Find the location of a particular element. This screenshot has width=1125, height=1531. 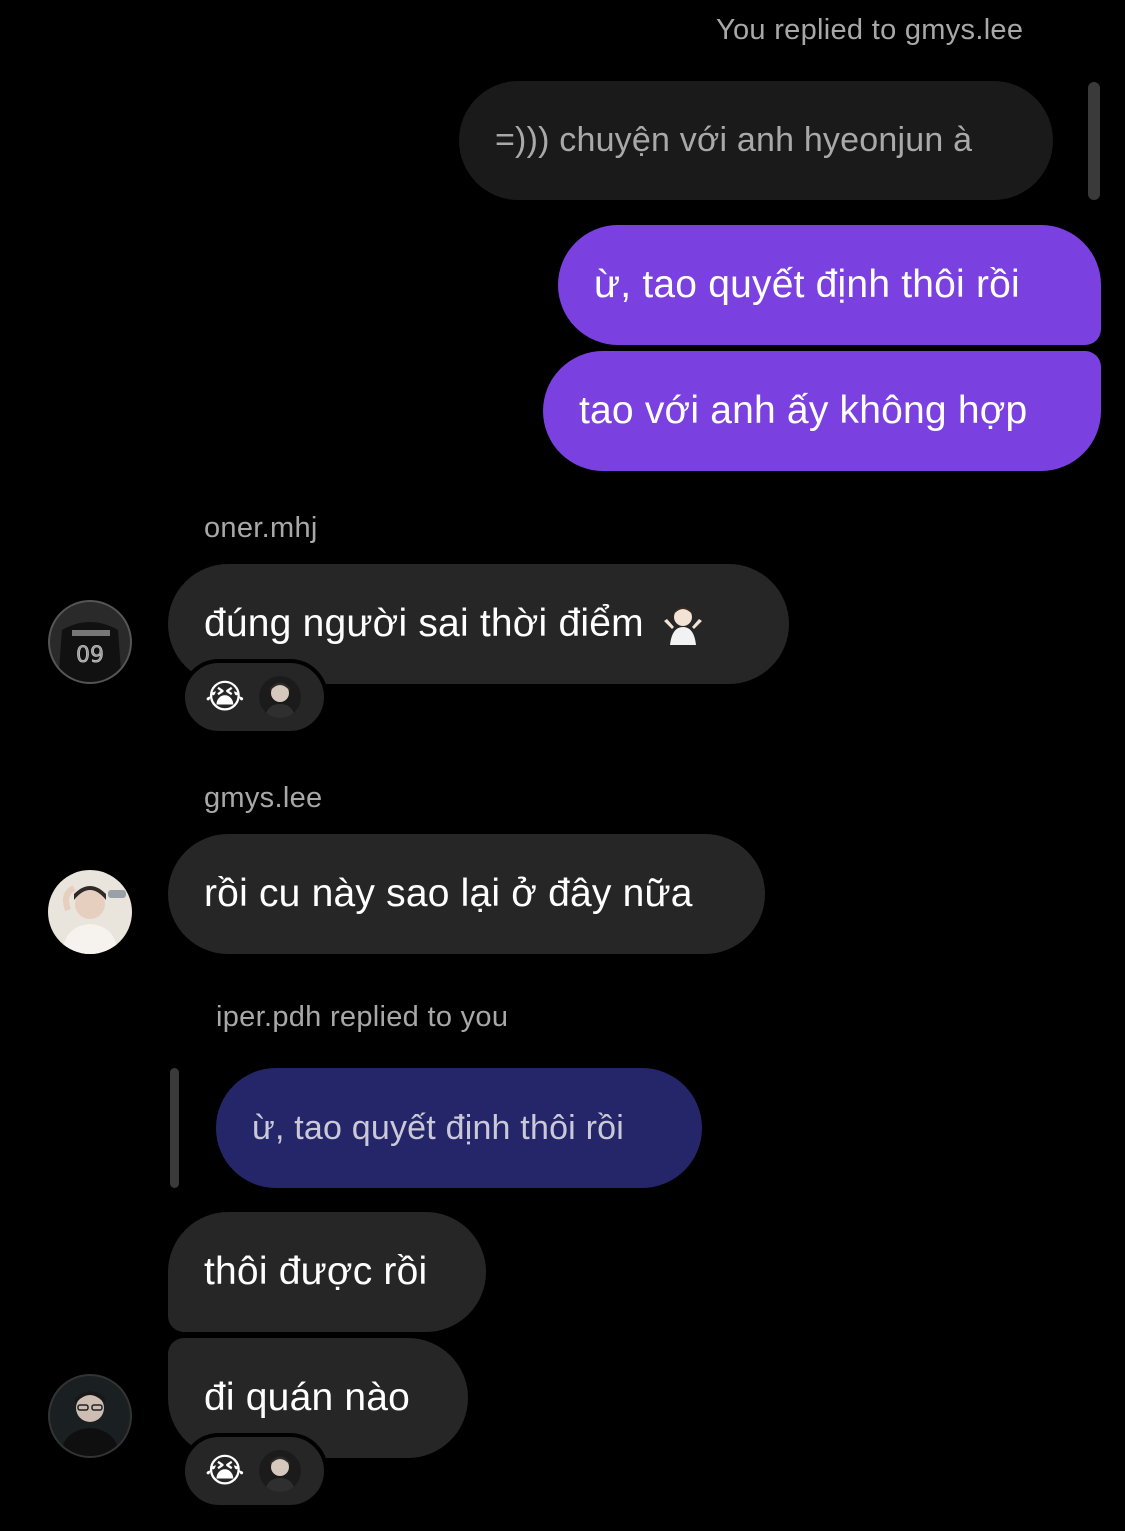

quoted-message-bubble: ừ, tao quyết định thôi rồi is located at coordinates (459, 1128).